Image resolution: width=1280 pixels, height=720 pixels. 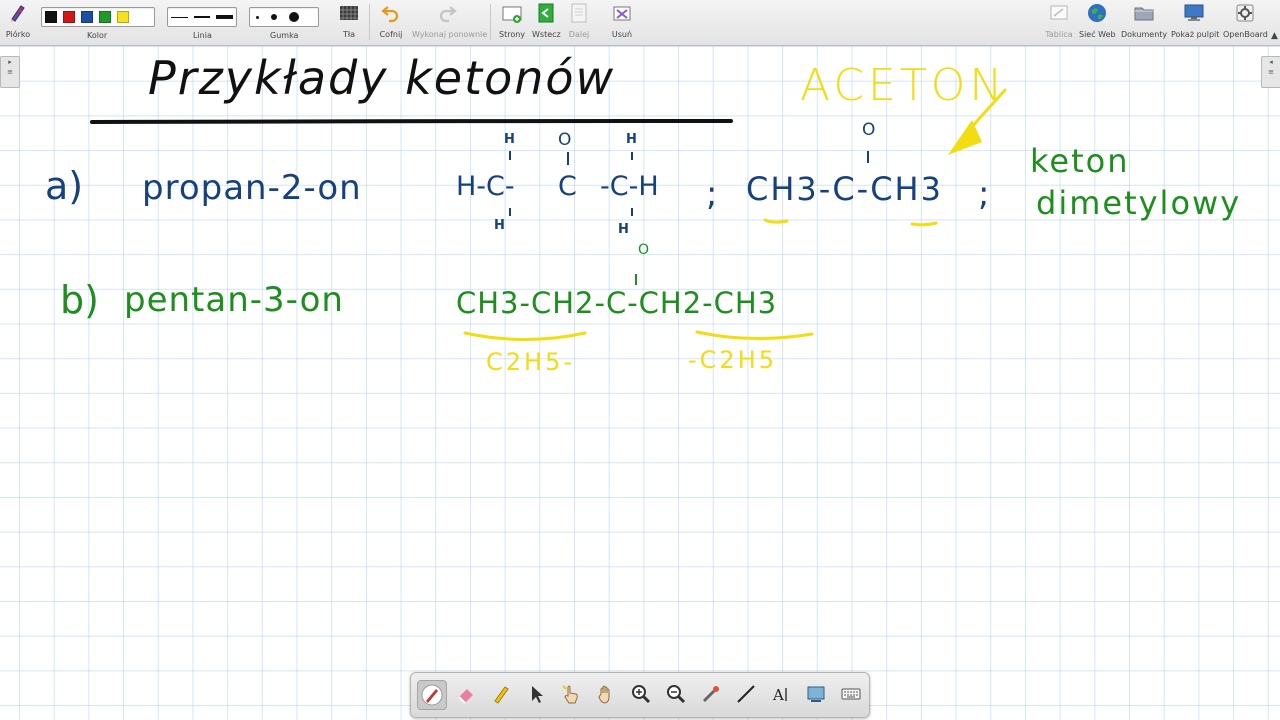 I want to click on h-bottom-right: H, so click(x=623, y=229).